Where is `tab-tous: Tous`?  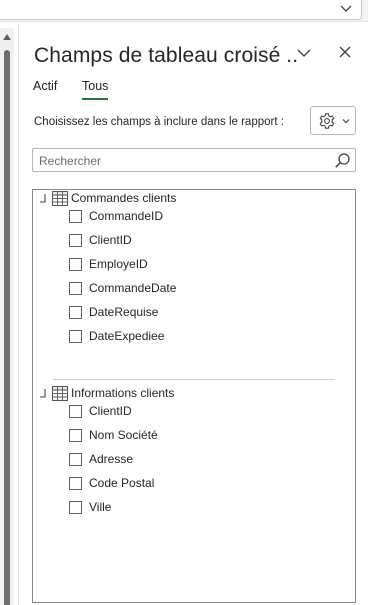
tab-tous: Tous is located at coordinates (95, 86).